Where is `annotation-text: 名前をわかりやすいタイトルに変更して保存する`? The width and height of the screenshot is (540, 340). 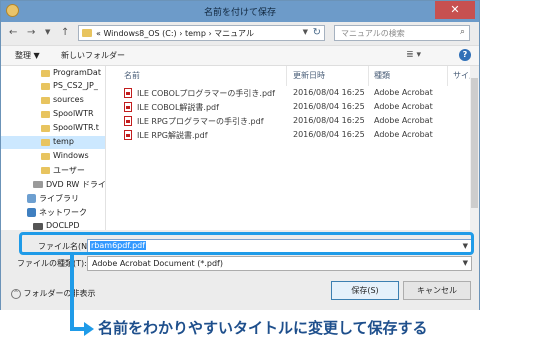
annotation-text: 名前をわかりやすいタイトルに変更して保存する is located at coordinates (263, 328).